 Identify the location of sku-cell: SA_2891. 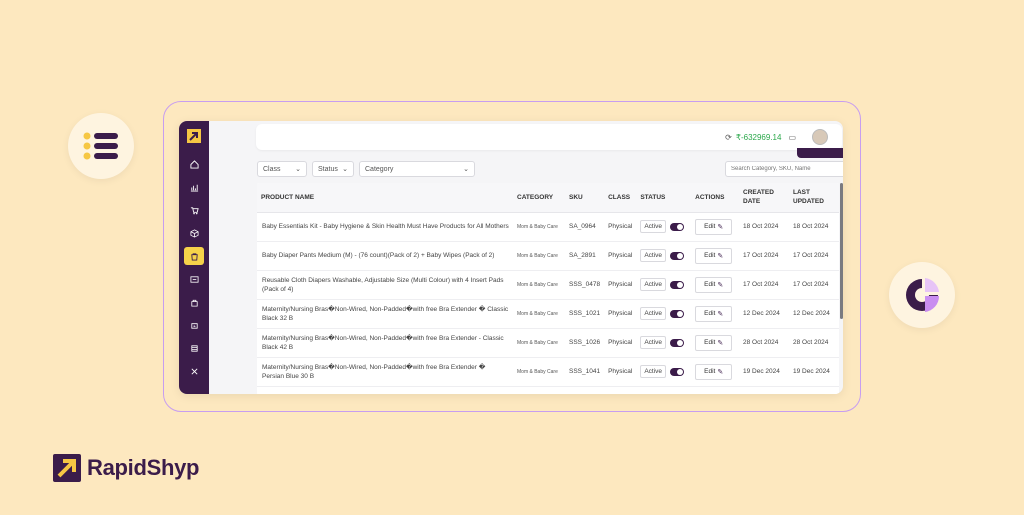
(585, 256).